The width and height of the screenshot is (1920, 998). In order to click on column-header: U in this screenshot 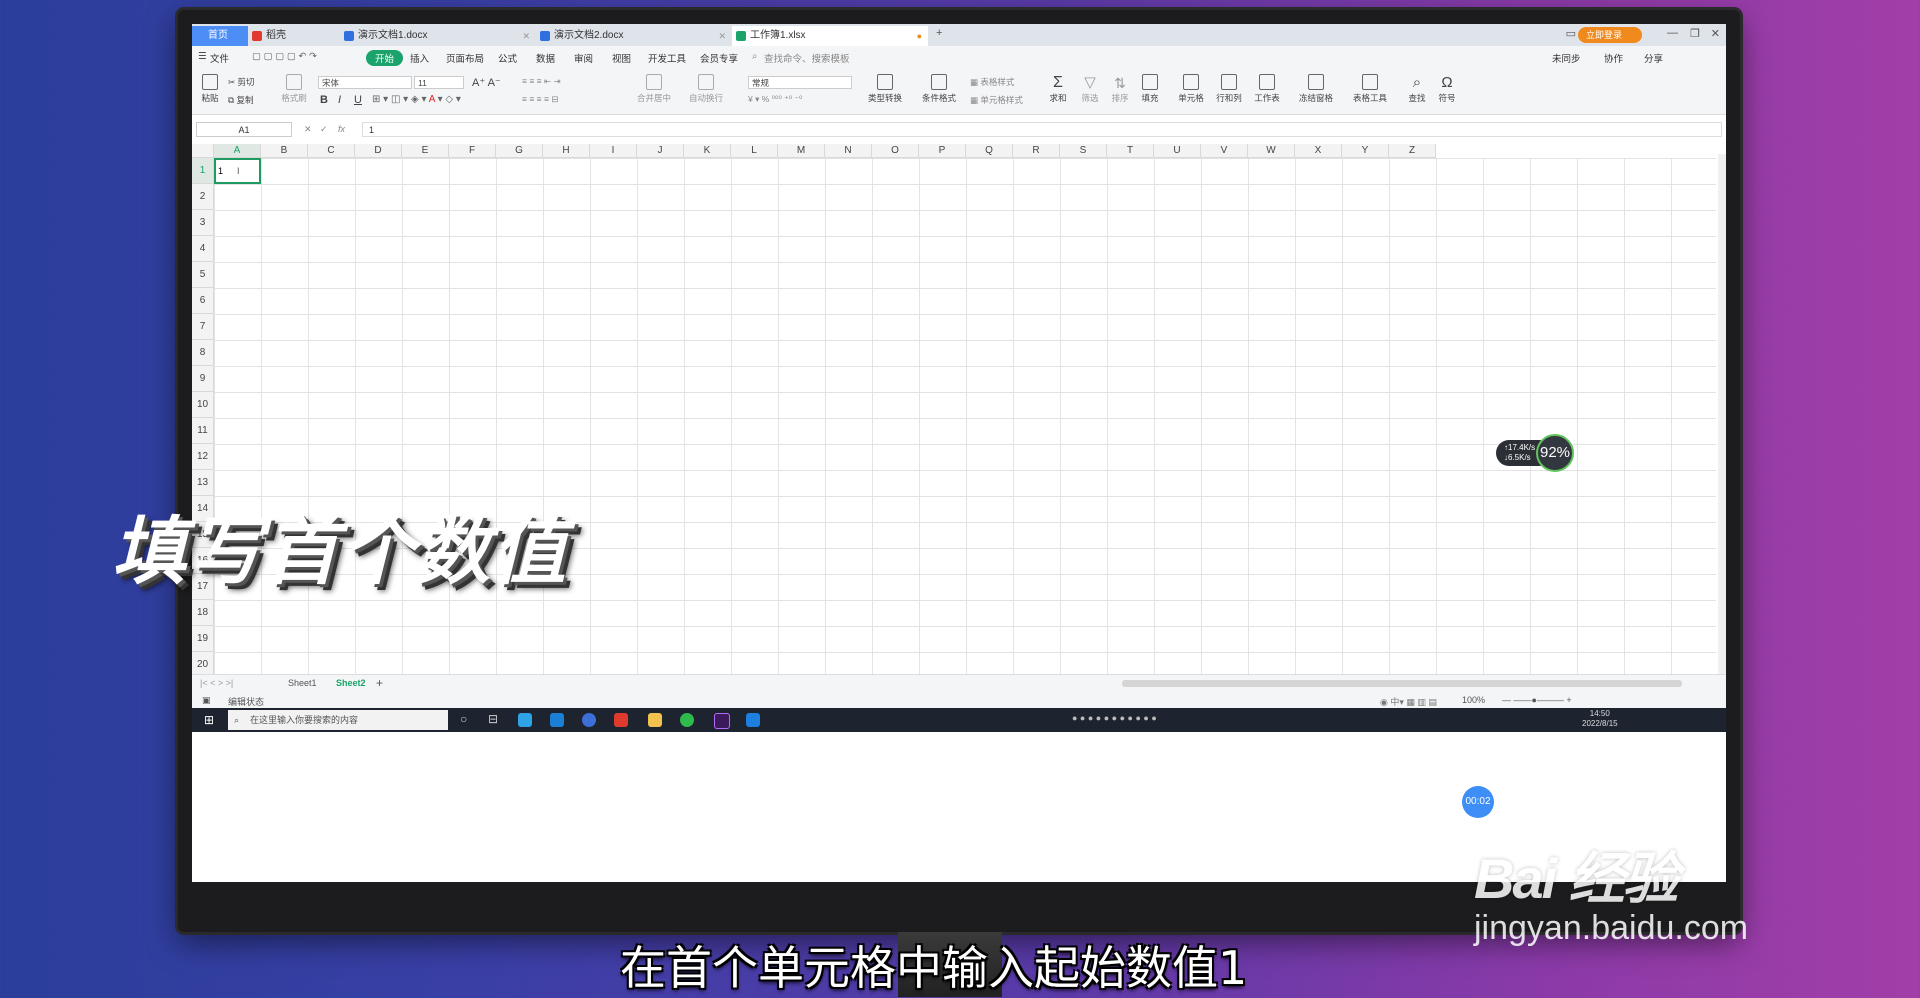, I will do `click(1177, 151)`.